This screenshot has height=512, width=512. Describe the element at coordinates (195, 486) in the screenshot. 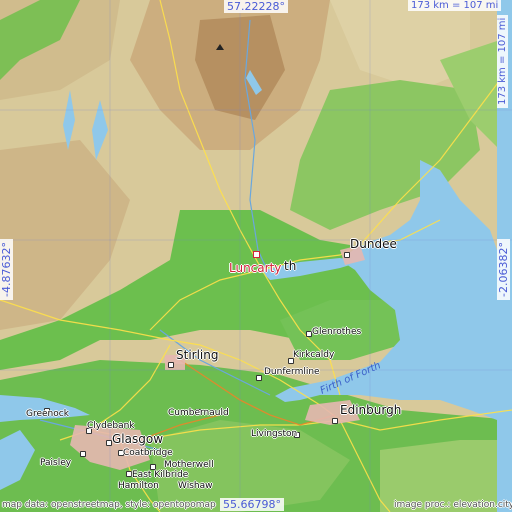

I see `place-wishaw: Wishaw` at that location.